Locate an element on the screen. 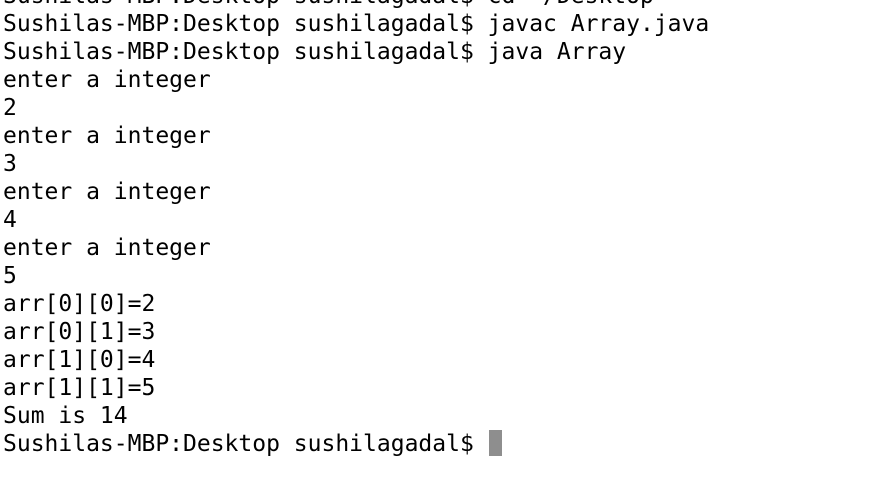  terminal-line: 5 is located at coordinates (10, 276).